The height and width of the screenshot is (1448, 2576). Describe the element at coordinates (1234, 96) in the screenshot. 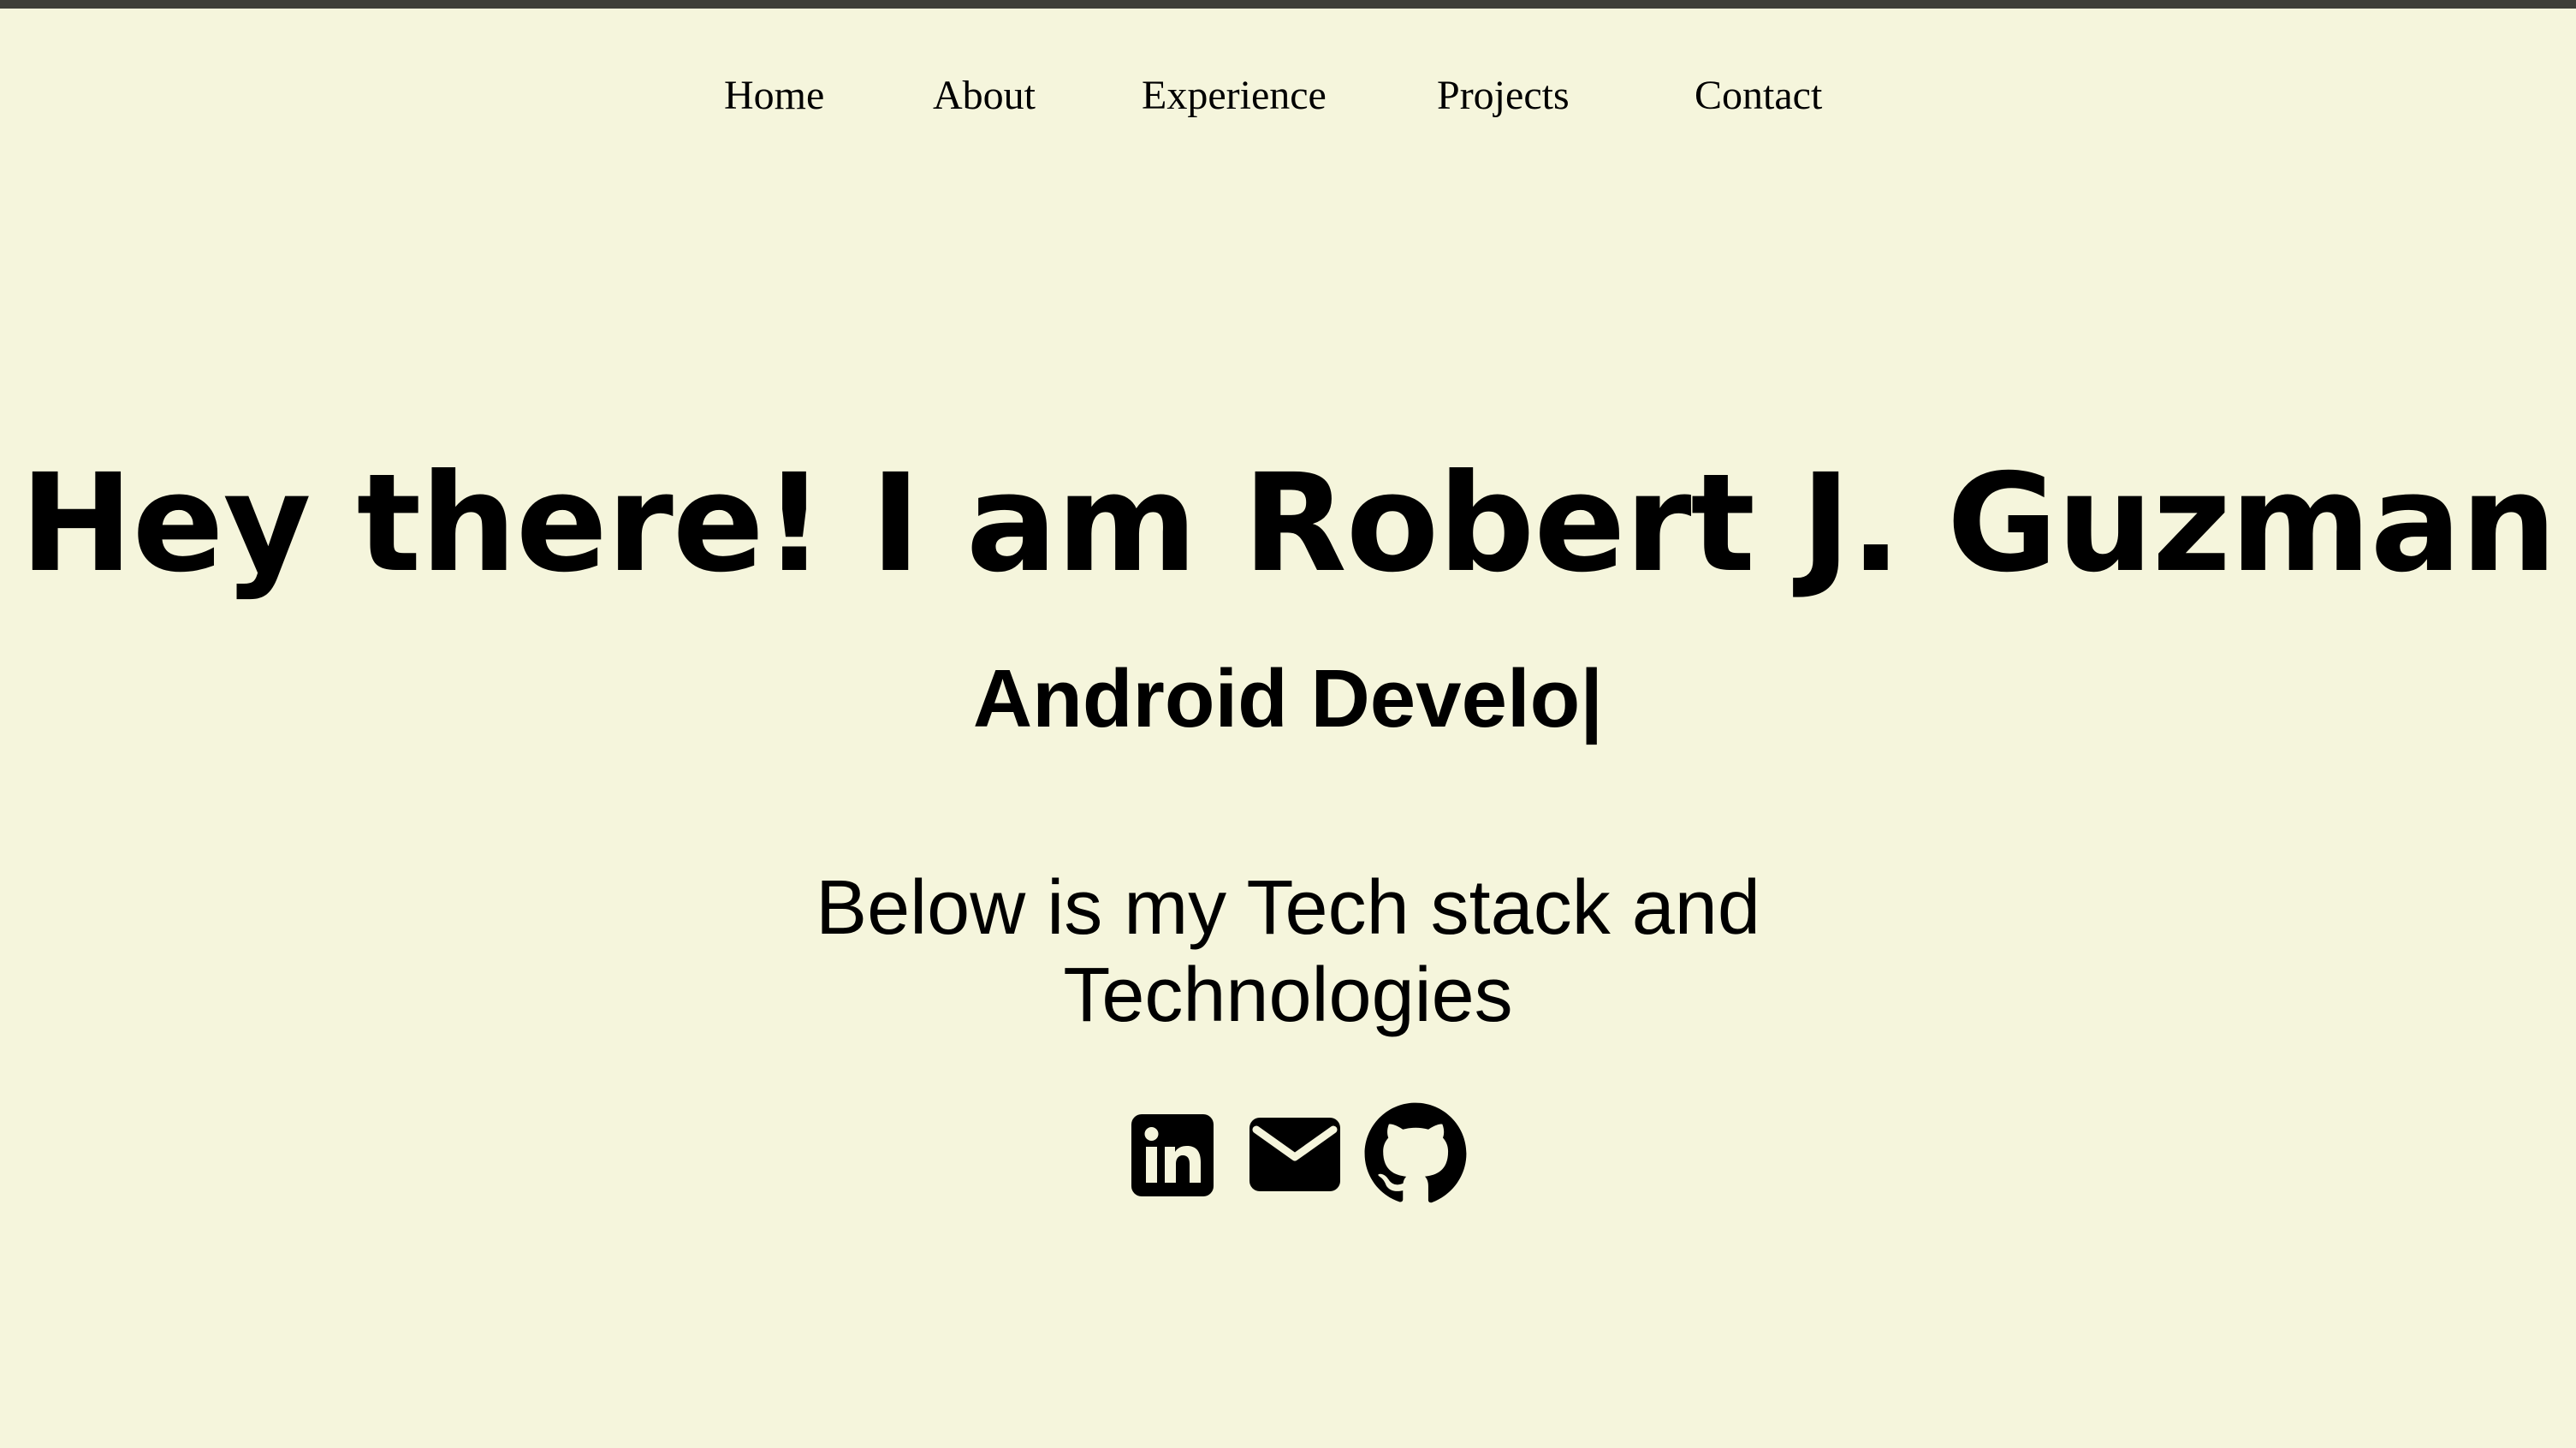

I see `nav-link-experience: Experience` at that location.